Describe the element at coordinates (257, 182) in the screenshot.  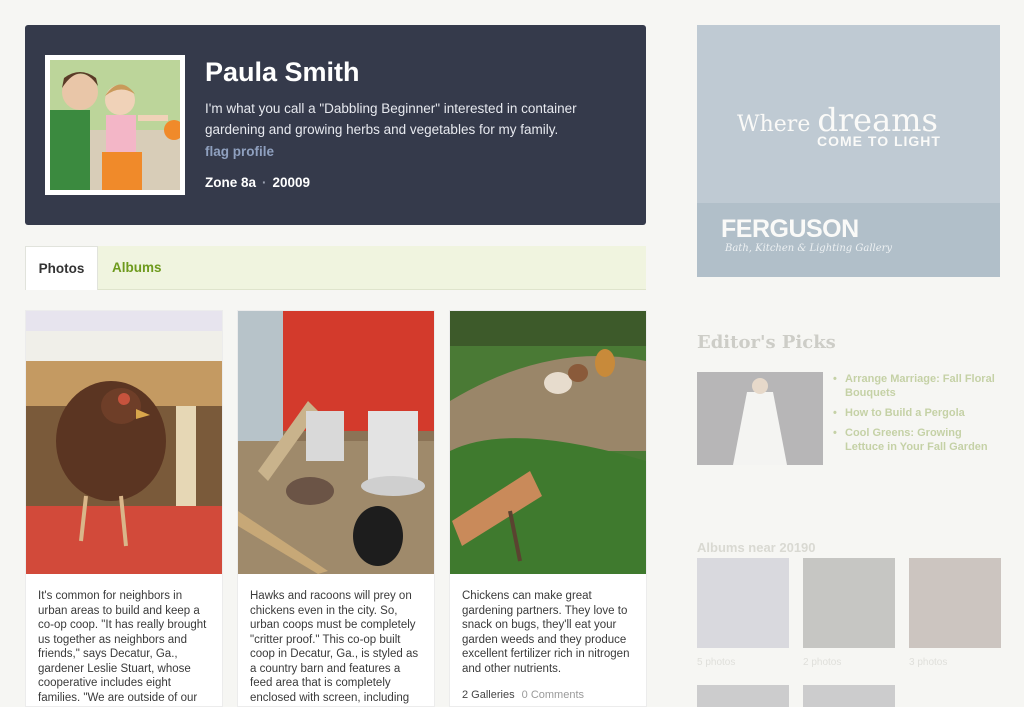
I see `profile-meta: Zone 8a · 20009` at that location.